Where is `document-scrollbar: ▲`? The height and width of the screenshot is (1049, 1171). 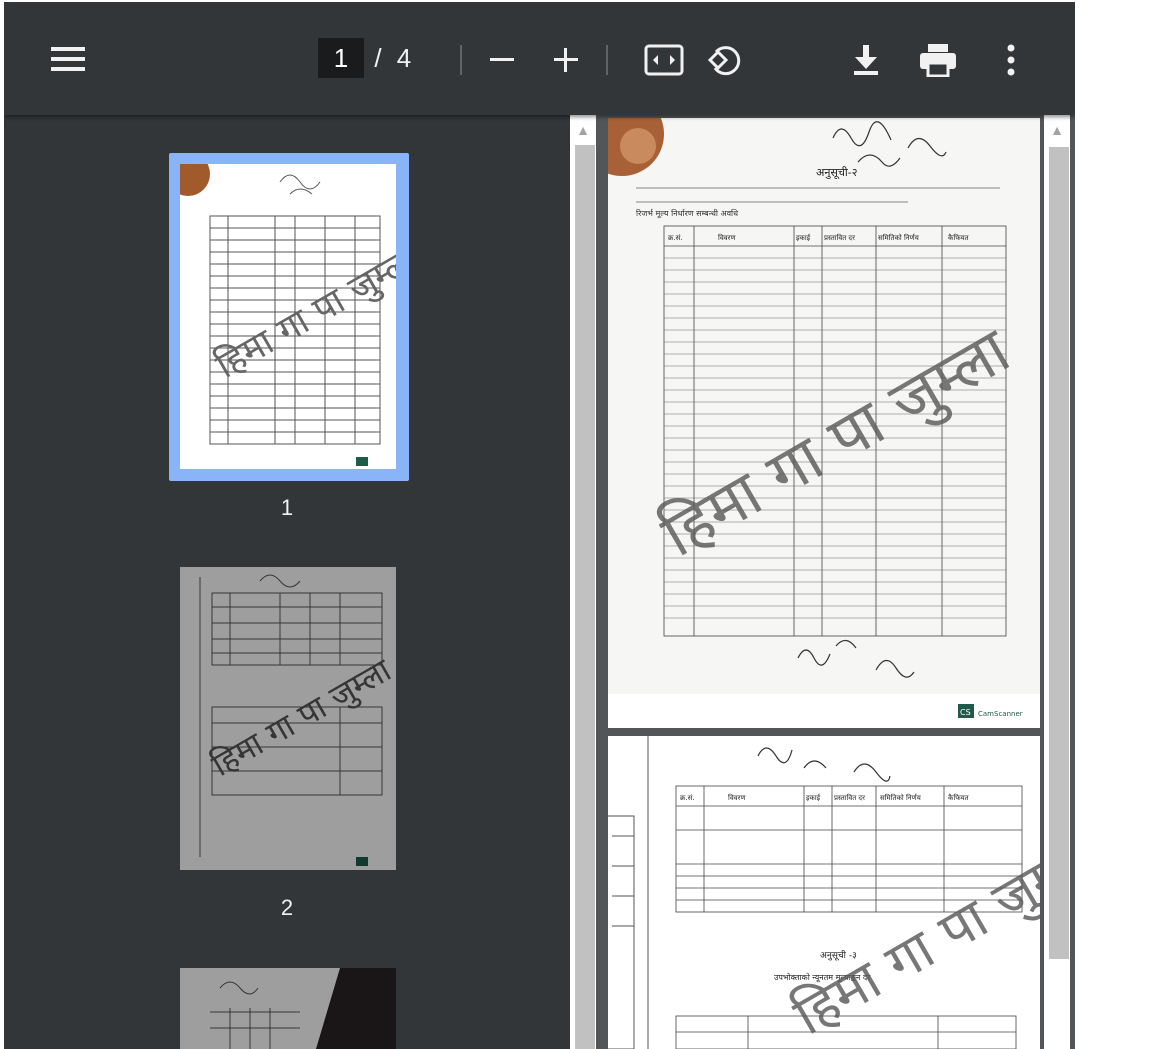
document-scrollbar: ▲ is located at coordinates (1057, 582).